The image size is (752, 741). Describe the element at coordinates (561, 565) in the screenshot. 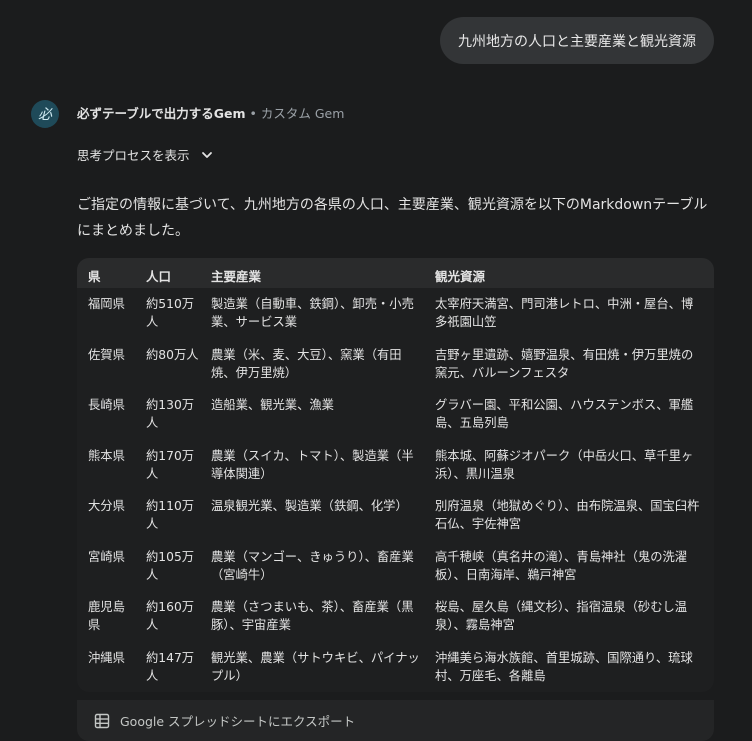

I see `cell-tourism: 高千穂峡（真名井の滝）、青島神社（鬼の洗濯板）、日南海岸、鵜戸神宮` at that location.